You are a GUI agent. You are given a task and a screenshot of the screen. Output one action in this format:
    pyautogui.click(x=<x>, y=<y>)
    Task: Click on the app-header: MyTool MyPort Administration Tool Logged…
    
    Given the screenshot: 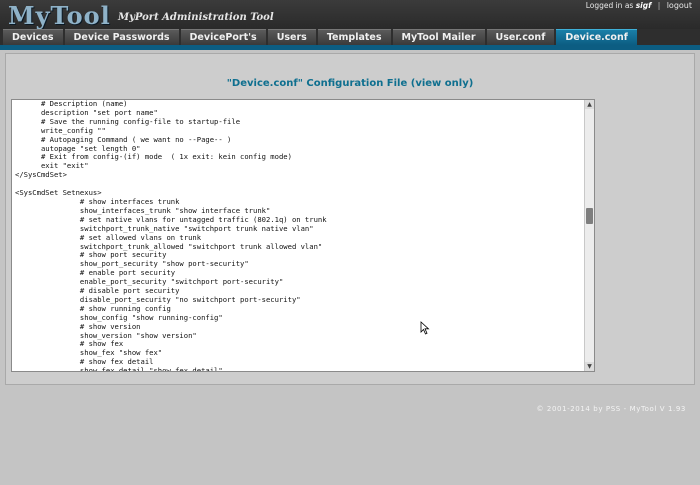 What is the action you would take?
    pyautogui.click(x=350, y=15)
    